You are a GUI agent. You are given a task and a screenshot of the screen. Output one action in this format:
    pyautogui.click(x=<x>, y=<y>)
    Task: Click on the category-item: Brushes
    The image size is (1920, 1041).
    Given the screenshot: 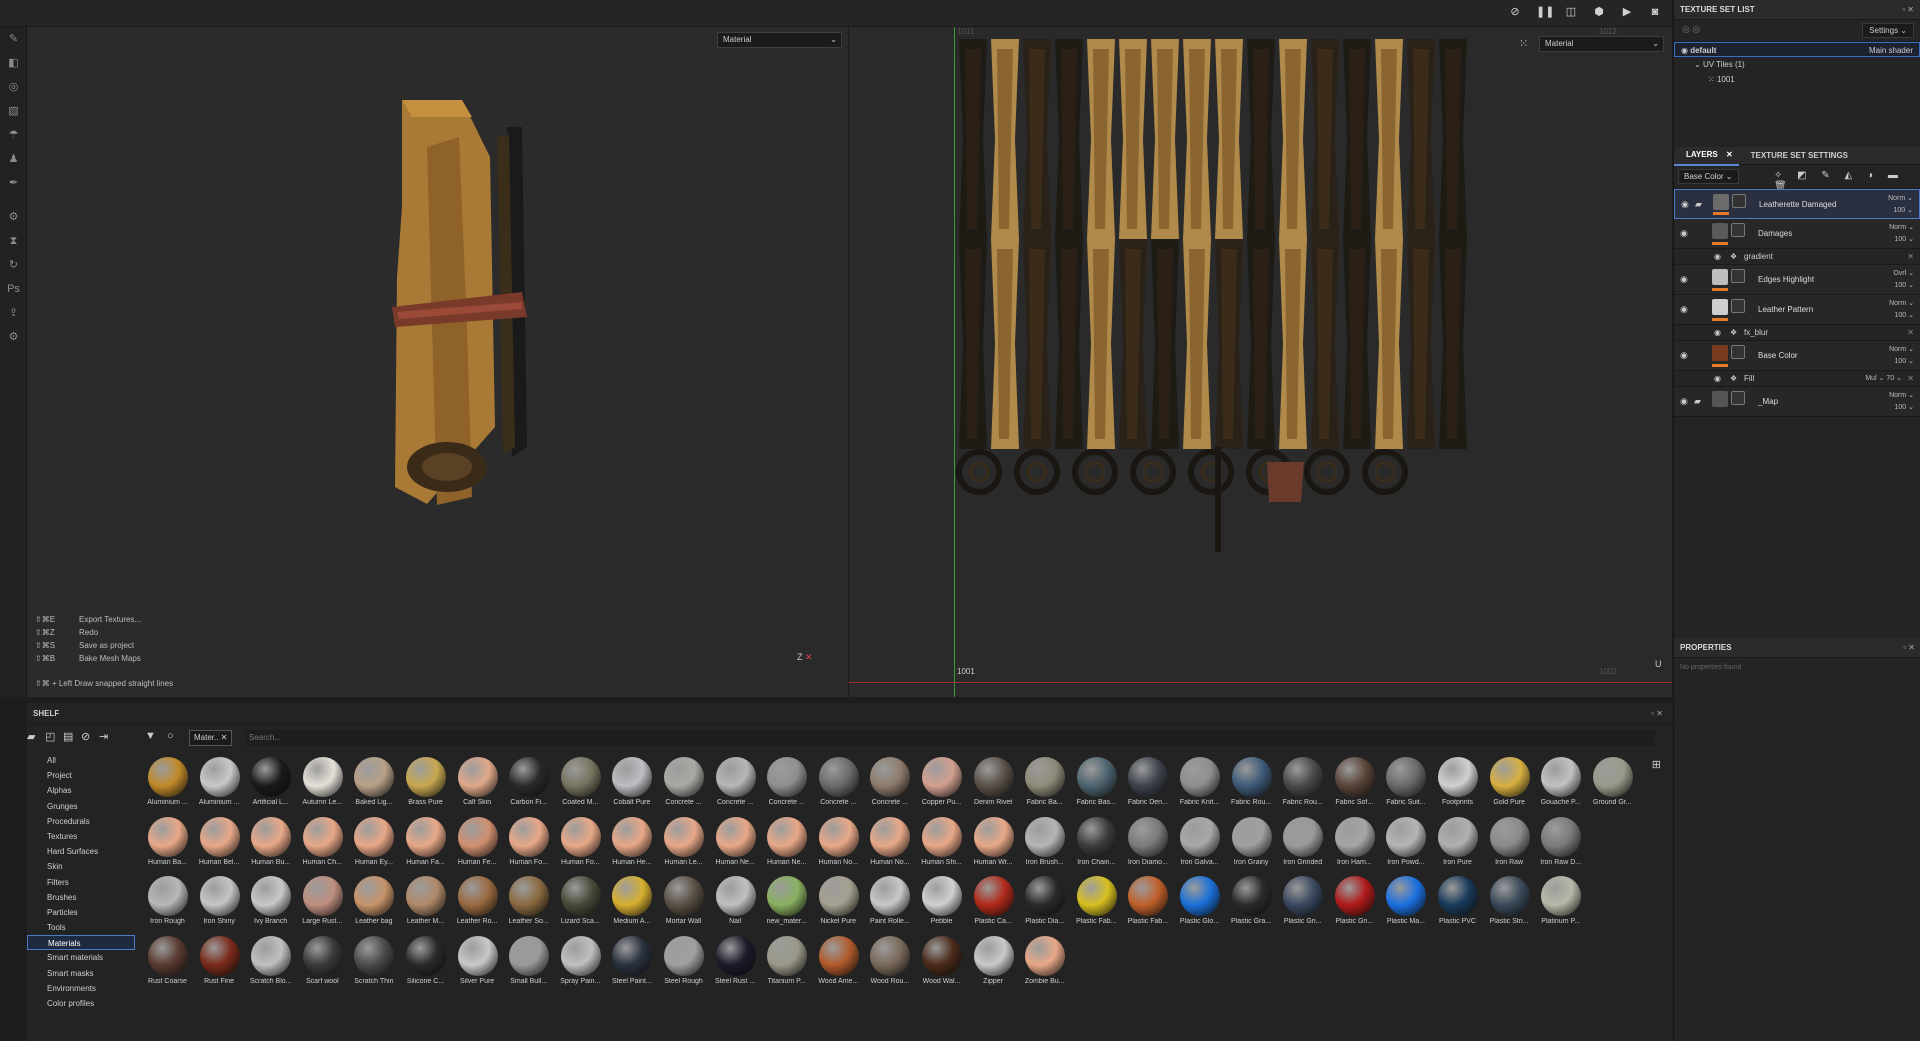 What is the action you would take?
    pyautogui.click(x=81, y=897)
    